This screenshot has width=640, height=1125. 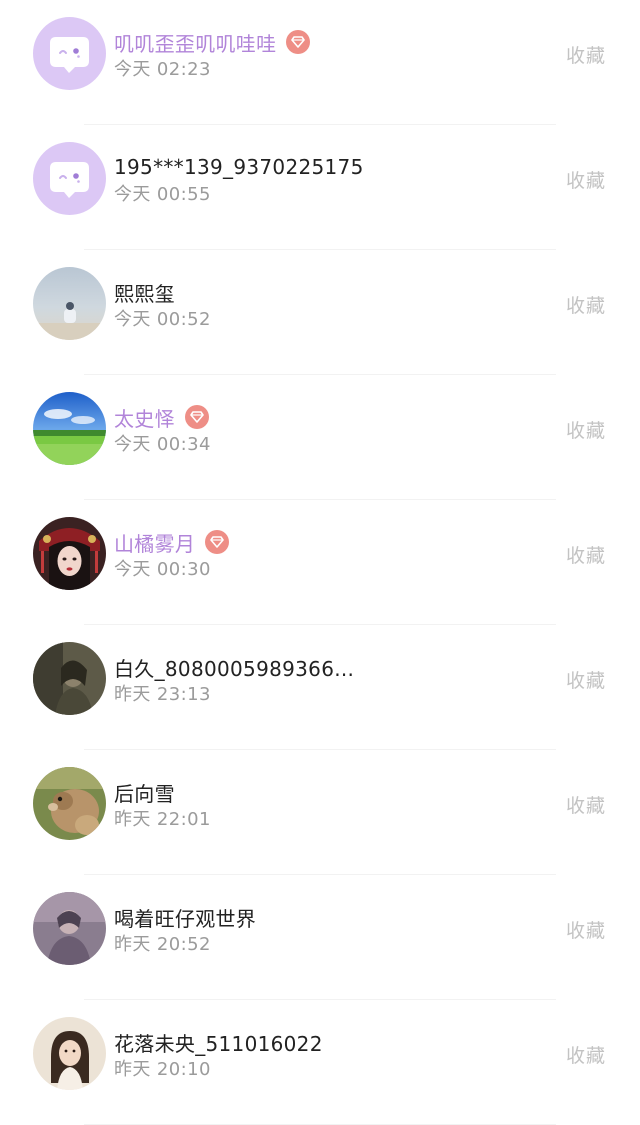 What do you see at coordinates (195, 43) in the screenshot?
I see `user-name: 叽叽歪歪叽叽哇哇` at bounding box center [195, 43].